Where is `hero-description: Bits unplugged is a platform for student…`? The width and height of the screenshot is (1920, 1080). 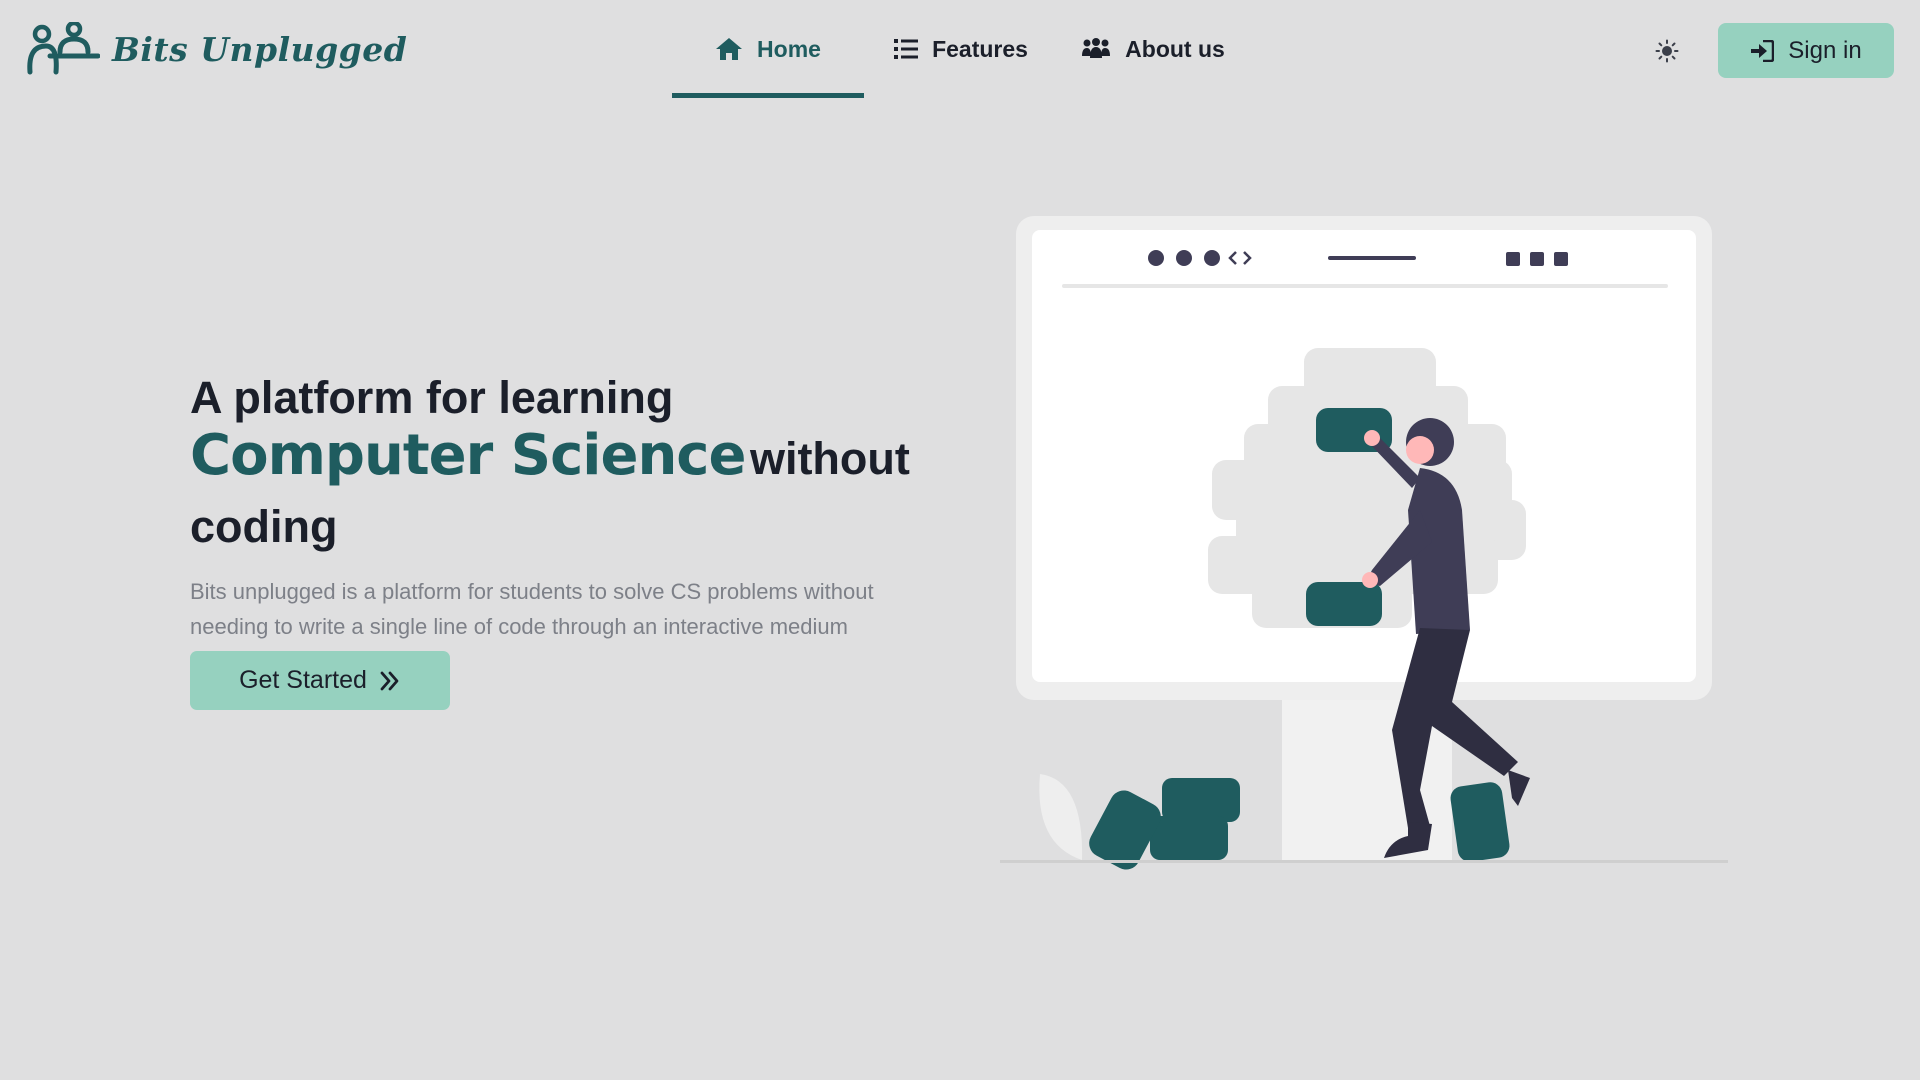
hero-description: Bits unplugged is a platform for student… is located at coordinates (532, 609).